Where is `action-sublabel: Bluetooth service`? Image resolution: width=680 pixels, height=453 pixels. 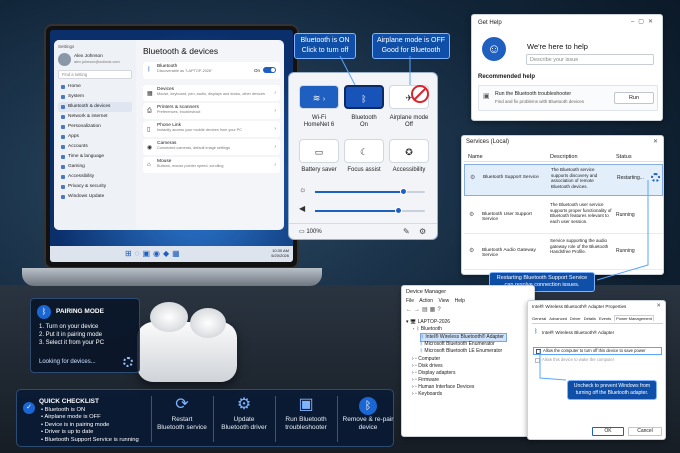
action-sublabel: Bluetooth service is located at coordinates (182, 427).